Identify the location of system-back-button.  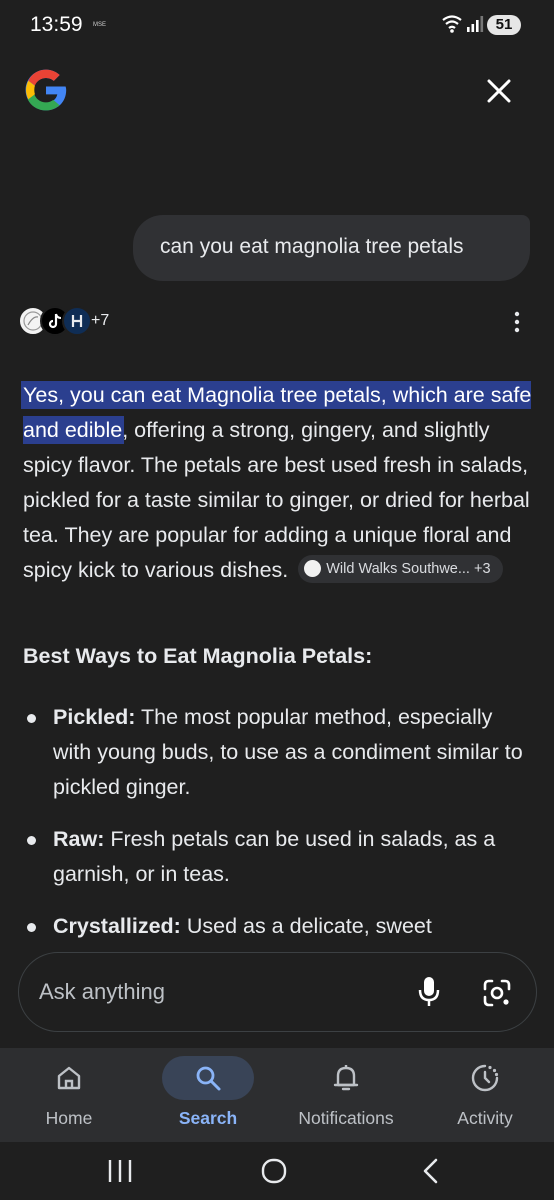
(432, 1171).